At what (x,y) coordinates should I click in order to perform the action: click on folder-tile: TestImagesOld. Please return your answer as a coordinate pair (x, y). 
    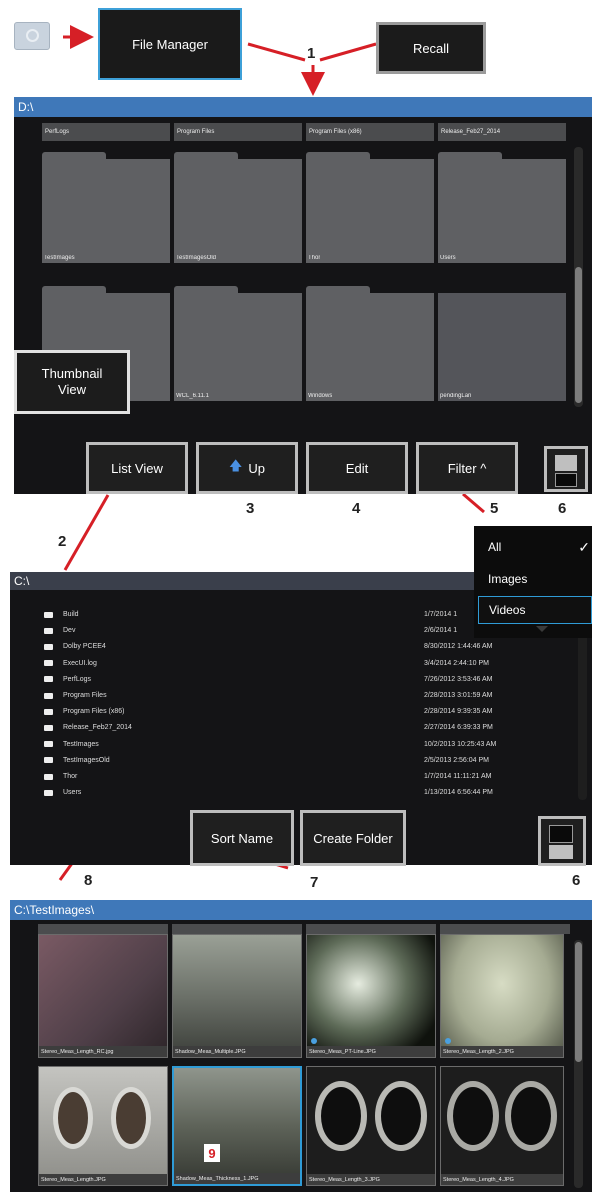
    Looking at the image, I should click on (238, 207).